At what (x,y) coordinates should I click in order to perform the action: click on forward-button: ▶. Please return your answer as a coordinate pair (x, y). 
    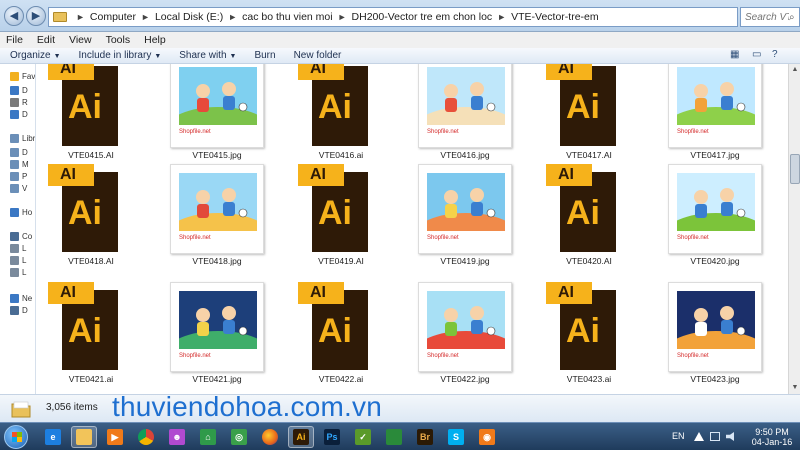
    Looking at the image, I should click on (36, 16).